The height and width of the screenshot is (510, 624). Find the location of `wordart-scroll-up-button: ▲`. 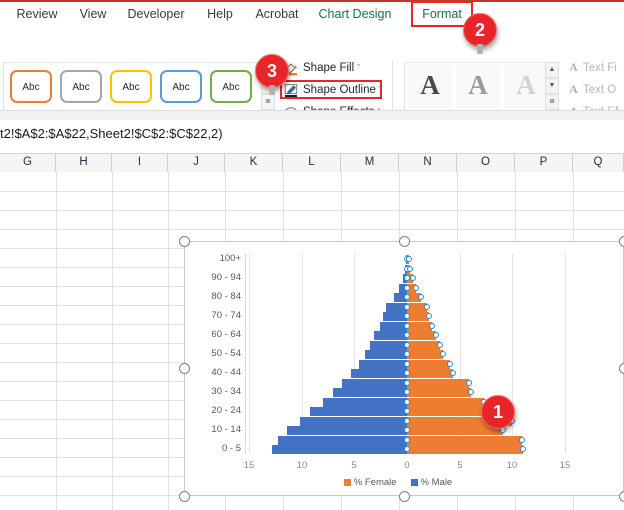

wordart-scroll-up-button: ▲ is located at coordinates (552, 70).